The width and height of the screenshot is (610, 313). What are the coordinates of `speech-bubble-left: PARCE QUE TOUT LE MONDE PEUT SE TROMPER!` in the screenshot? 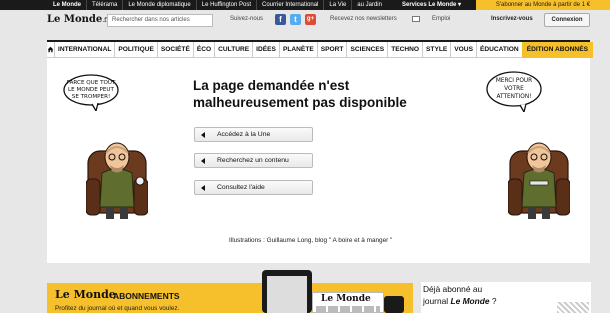 It's located at (91, 92).